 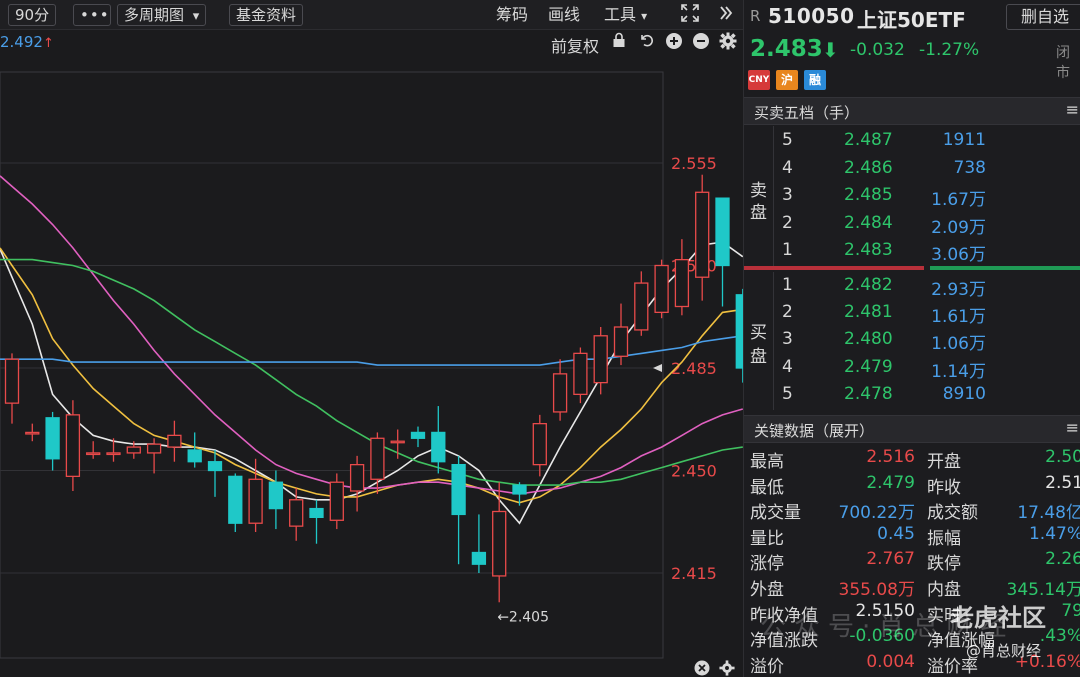 I want to click on bid-level: 3, so click(x=787, y=339).